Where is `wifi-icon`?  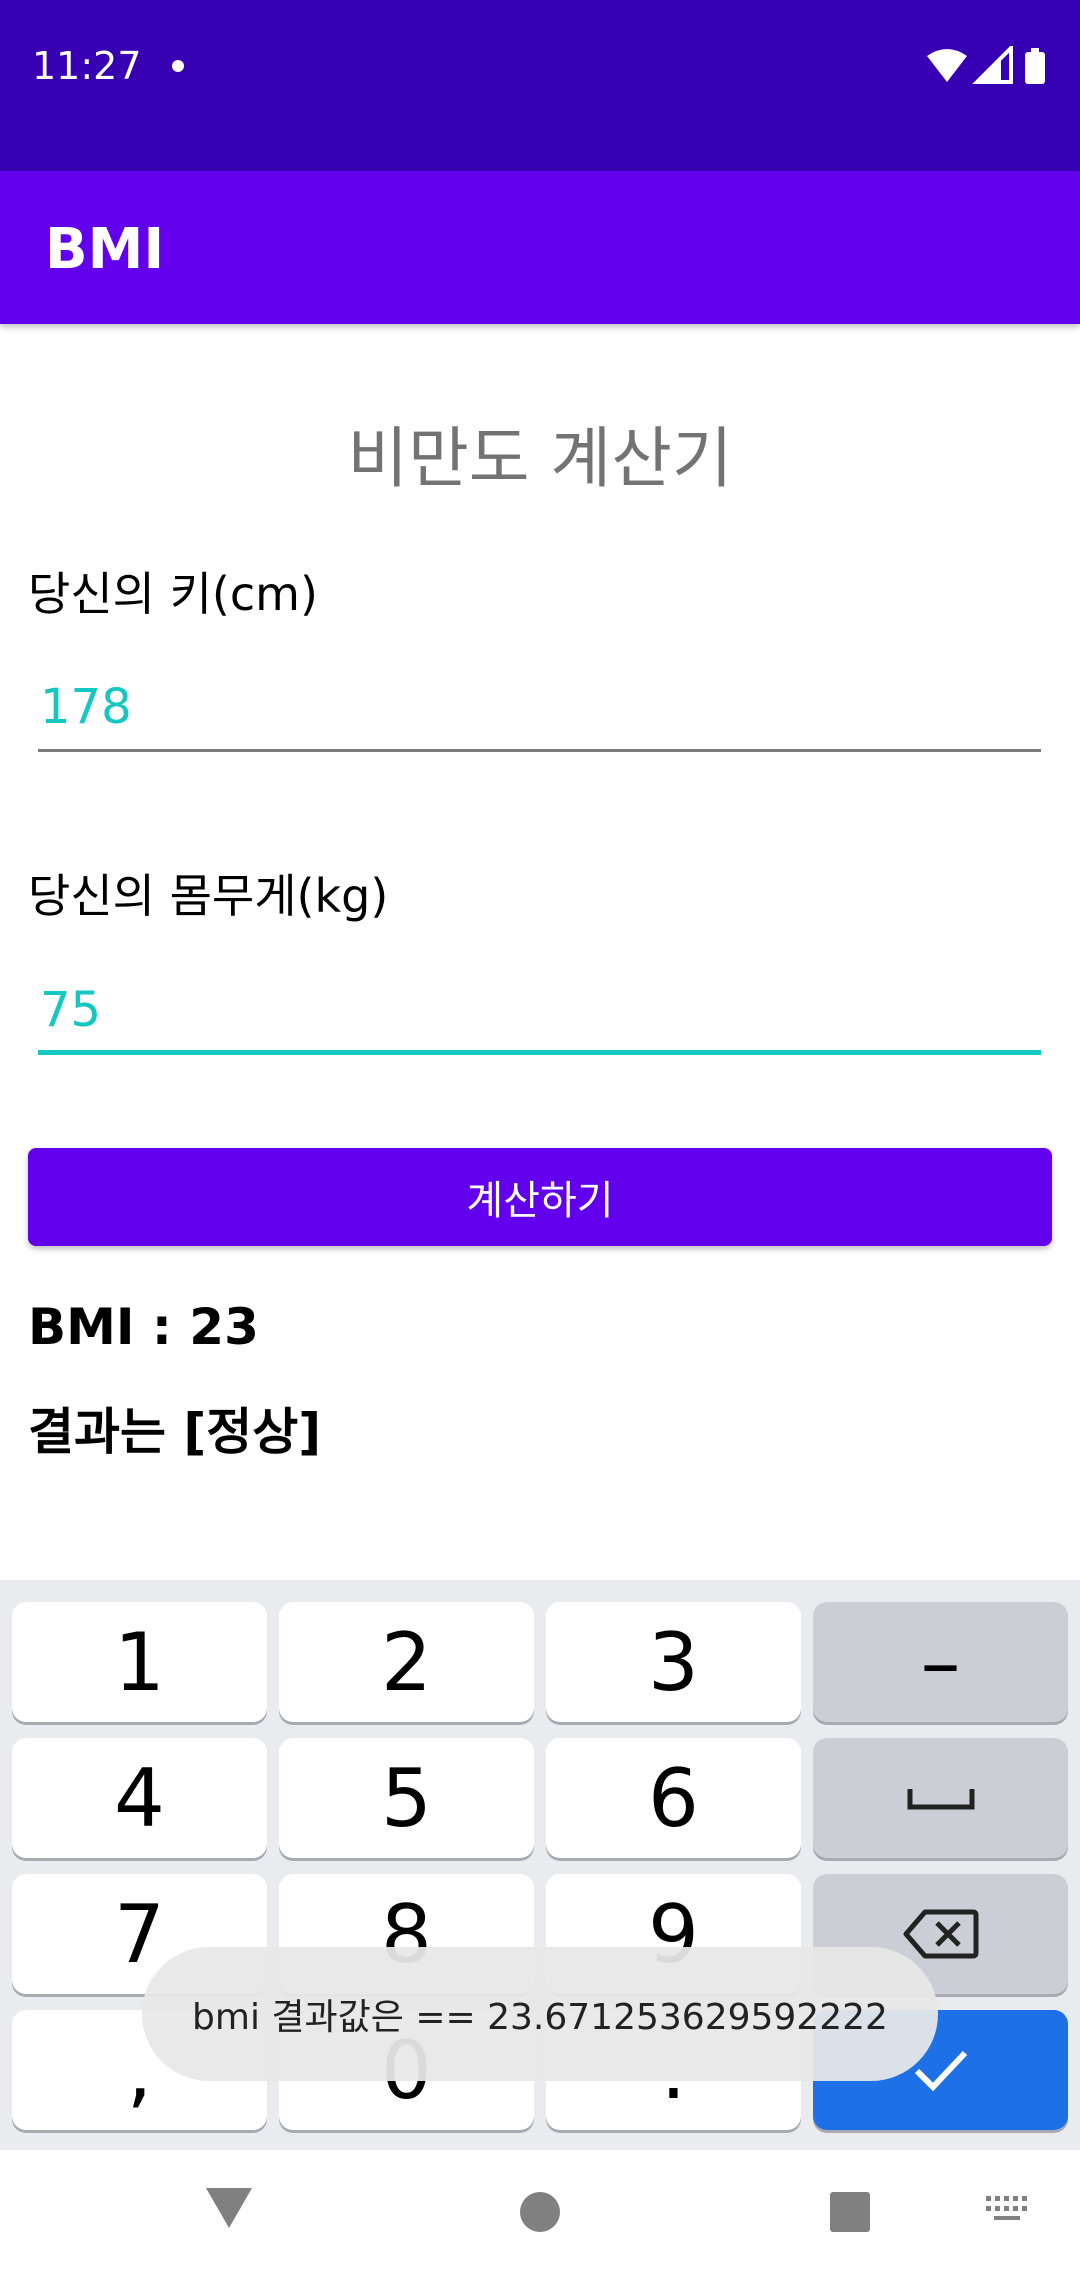 wifi-icon is located at coordinates (947, 65).